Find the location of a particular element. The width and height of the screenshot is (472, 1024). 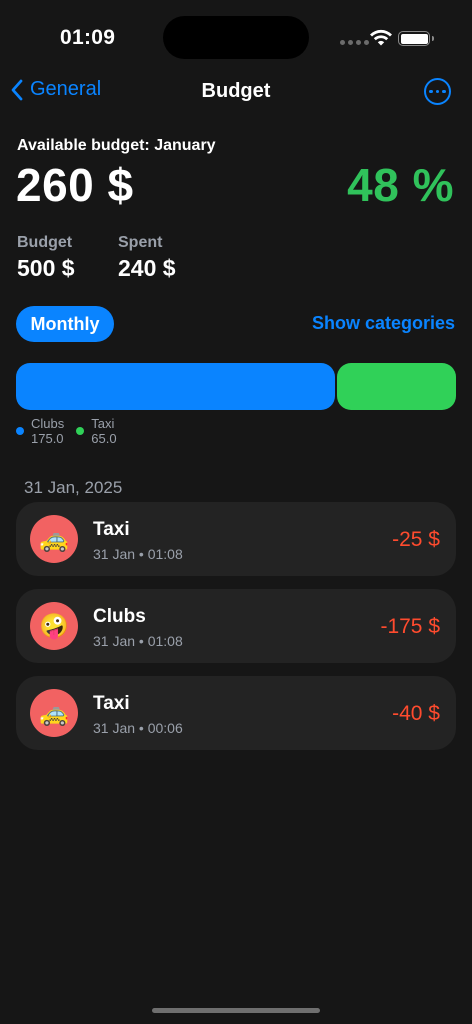

category-bar-segment-clubs is located at coordinates (176, 386).